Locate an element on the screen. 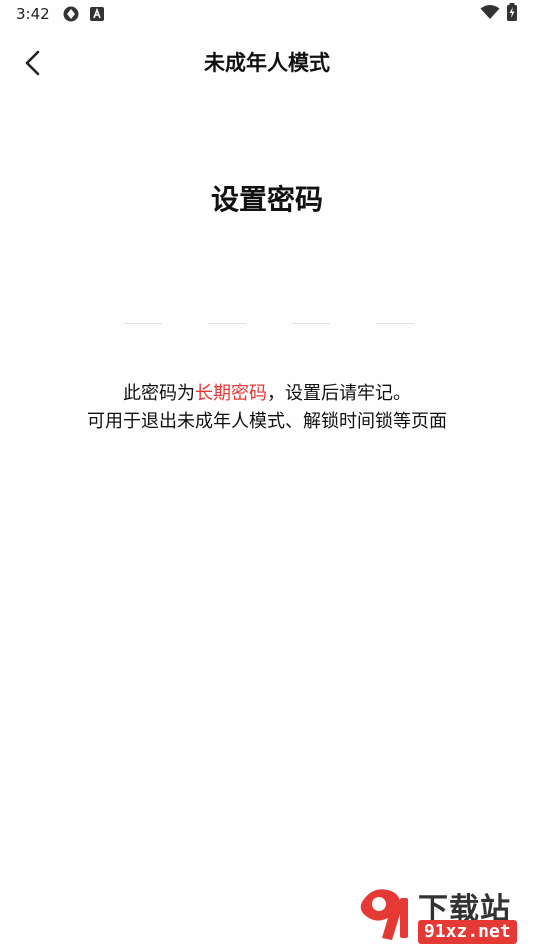 This screenshot has height=950, width=534. header: 未成年人模式 is located at coordinates (267, 63).